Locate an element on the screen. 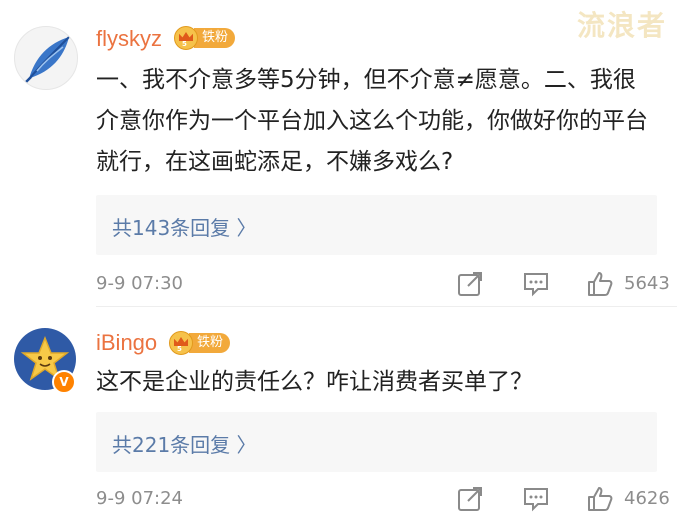  username: iBingo is located at coordinates (126, 343).